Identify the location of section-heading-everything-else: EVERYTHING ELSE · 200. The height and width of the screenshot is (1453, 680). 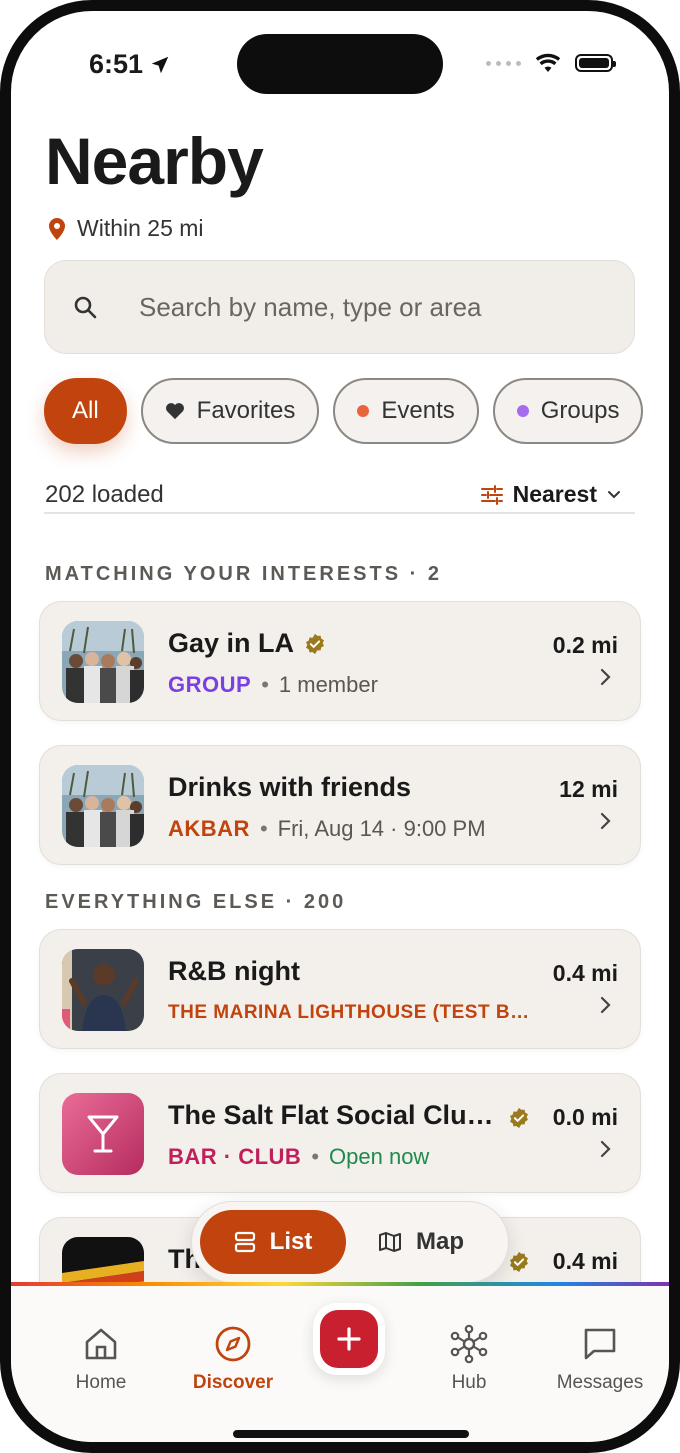
(196, 902).